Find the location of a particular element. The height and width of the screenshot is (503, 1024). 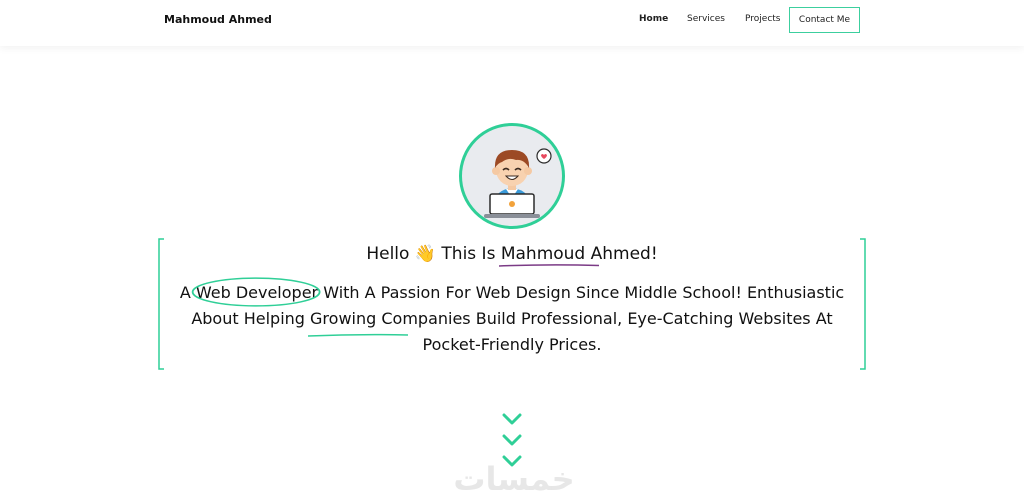

watermark-logo: خمسات is located at coordinates (514, 479).